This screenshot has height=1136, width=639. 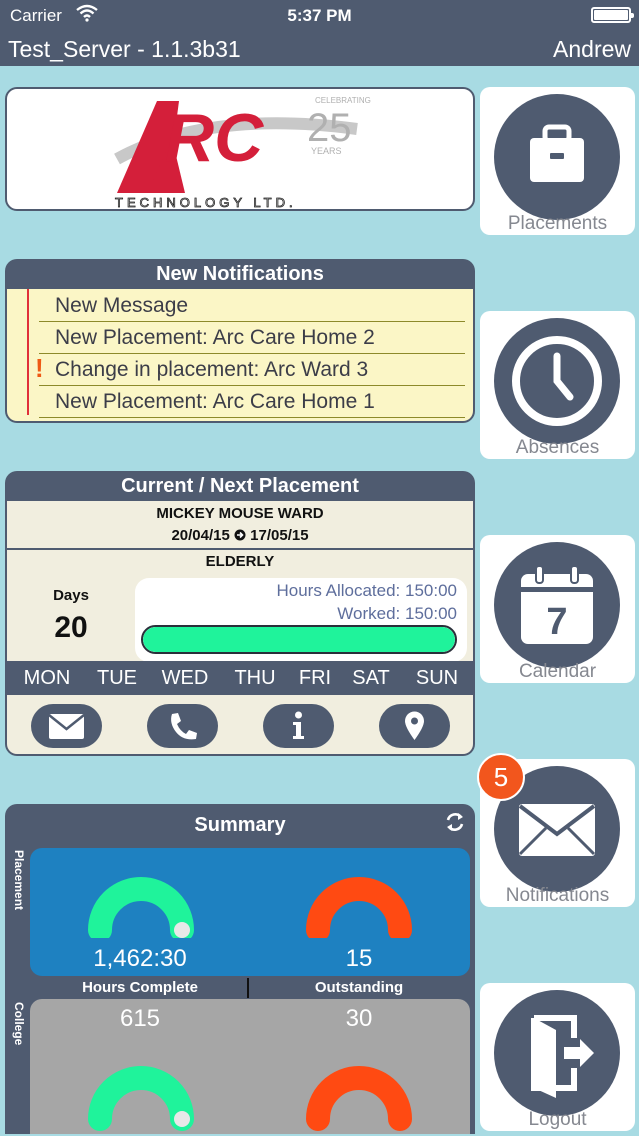 What do you see at coordinates (359, 907) in the screenshot?
I see `placement-outstanding-gauge` at bounding box center [359, 907].